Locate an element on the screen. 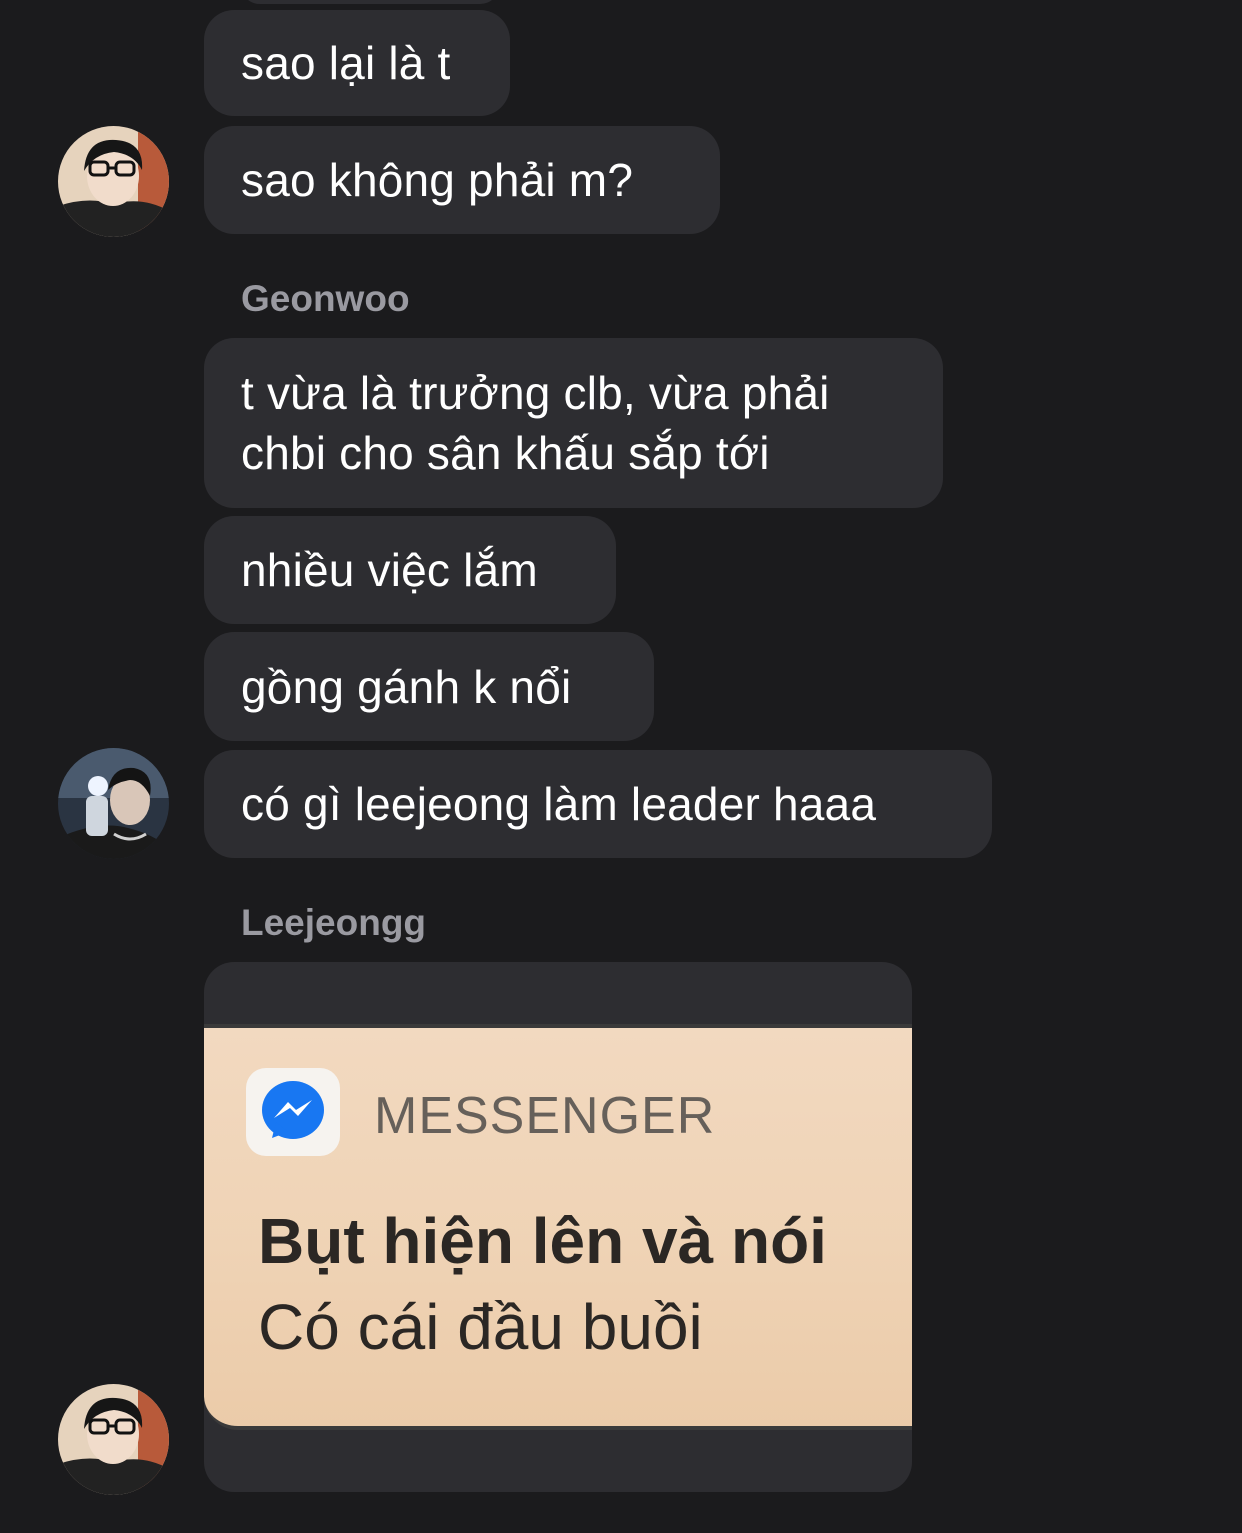  message-bubble: sao không phải m? is located at coordinates (462, 180).